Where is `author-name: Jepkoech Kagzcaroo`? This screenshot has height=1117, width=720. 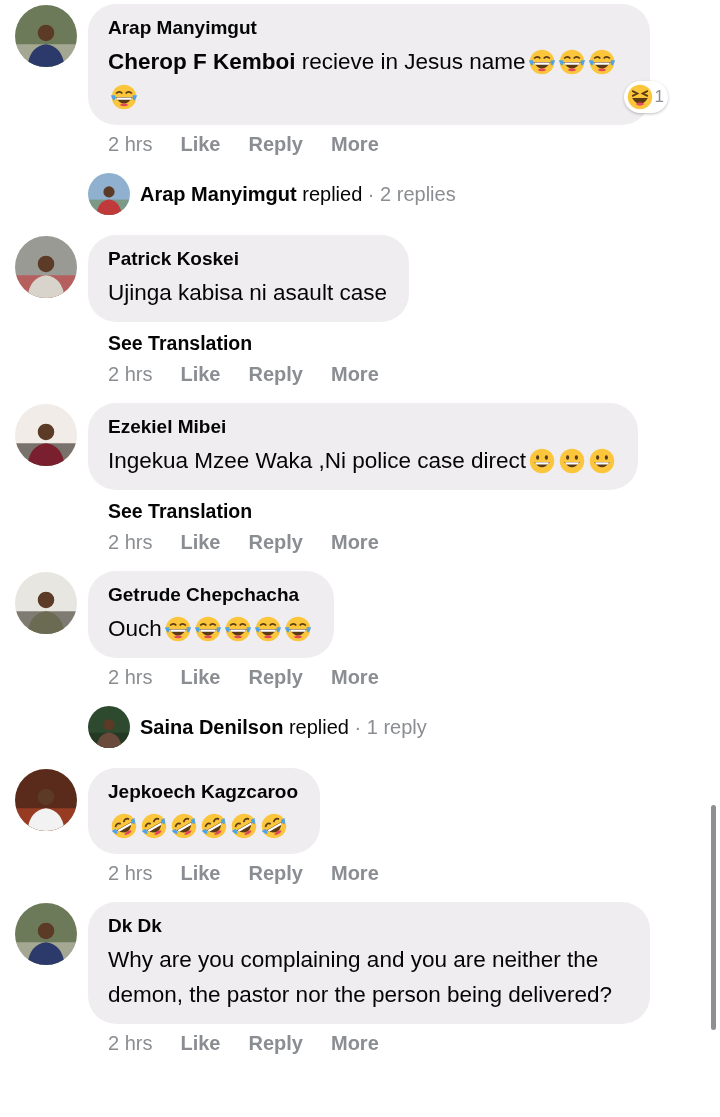 author-name: Jepkoech Kagzcaroo is located at coordinates (203, 792).